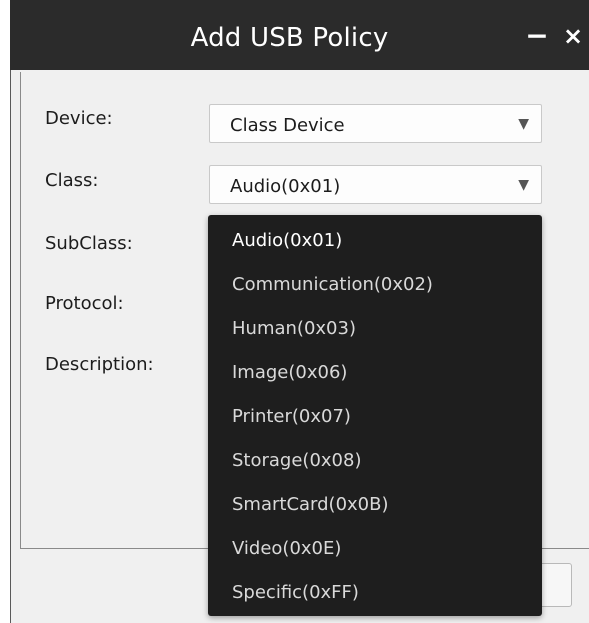  I want to click on device-select-value: Class Device, so click(287, 125).